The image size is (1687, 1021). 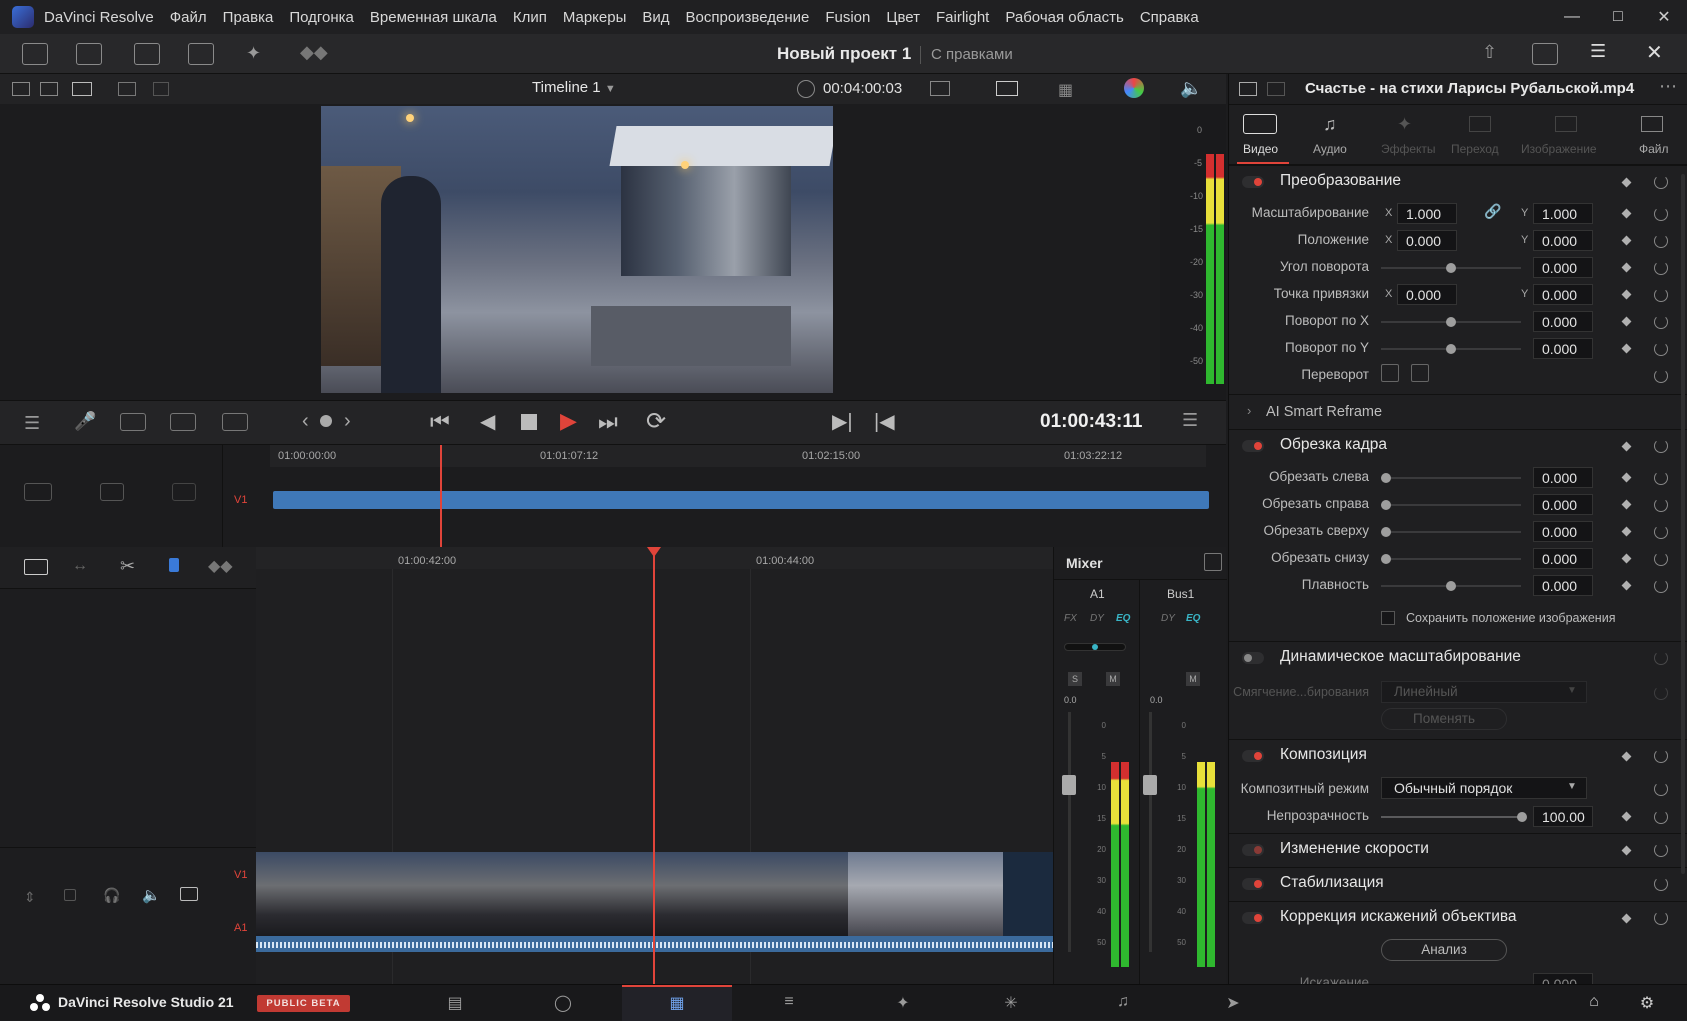 What do you see at coordinates (38, 492) in the screenshot?
I see `track-dest-icon` at bounding box center [38, 492].